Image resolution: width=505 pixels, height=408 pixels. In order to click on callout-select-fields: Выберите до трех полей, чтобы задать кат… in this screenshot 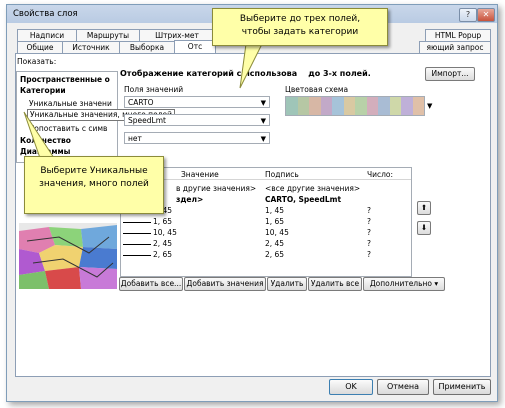, I will do `click(300, 27)`.